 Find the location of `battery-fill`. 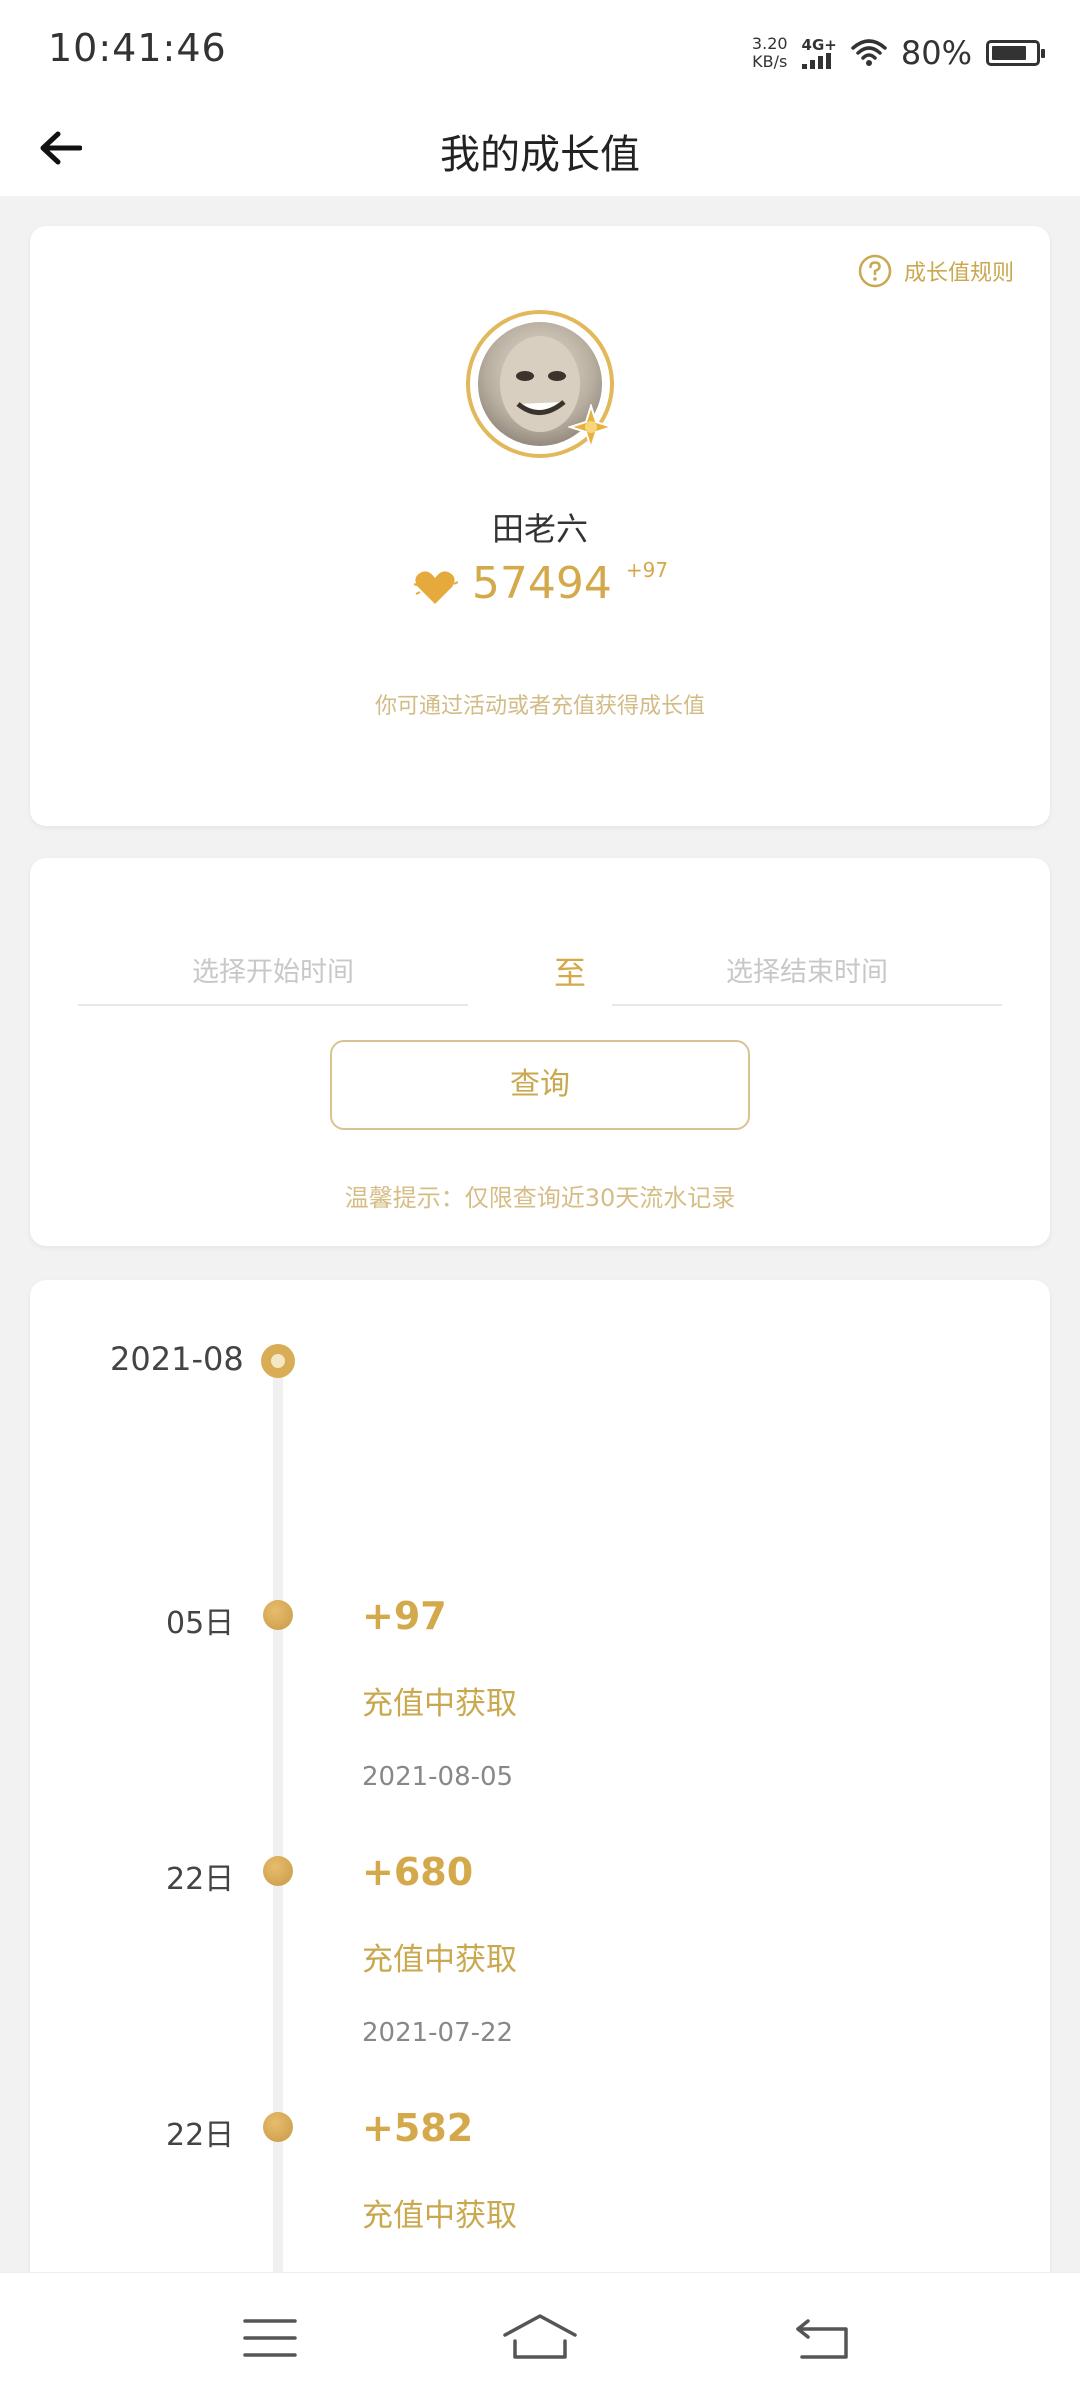

battery-fill is located at coordinates (1009, 53).